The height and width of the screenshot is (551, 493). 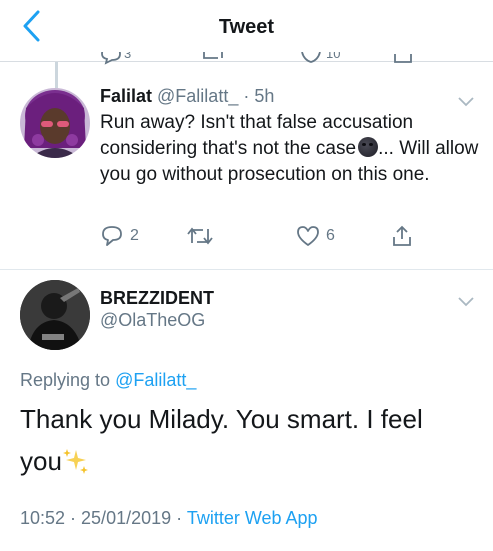 I want to click on prev-like-button: 10, so click(x=320, y=61).